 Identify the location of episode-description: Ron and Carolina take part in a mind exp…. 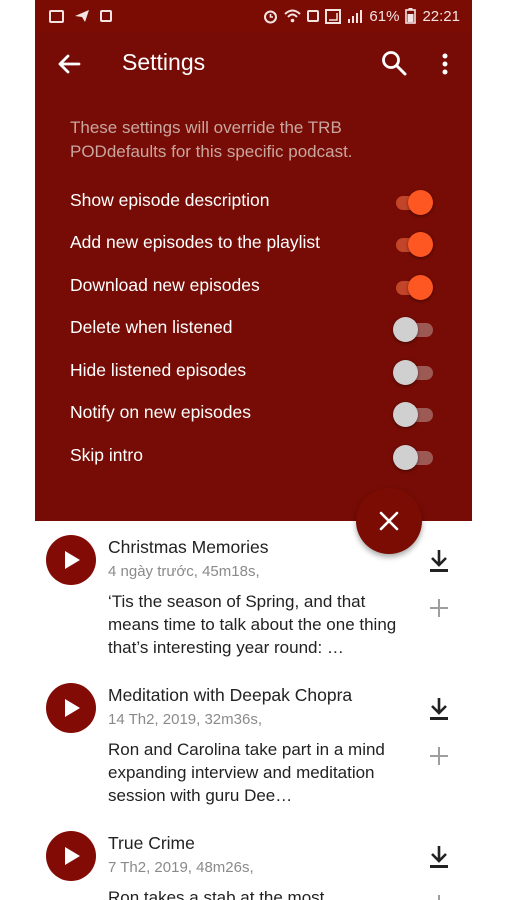
(246, 772).